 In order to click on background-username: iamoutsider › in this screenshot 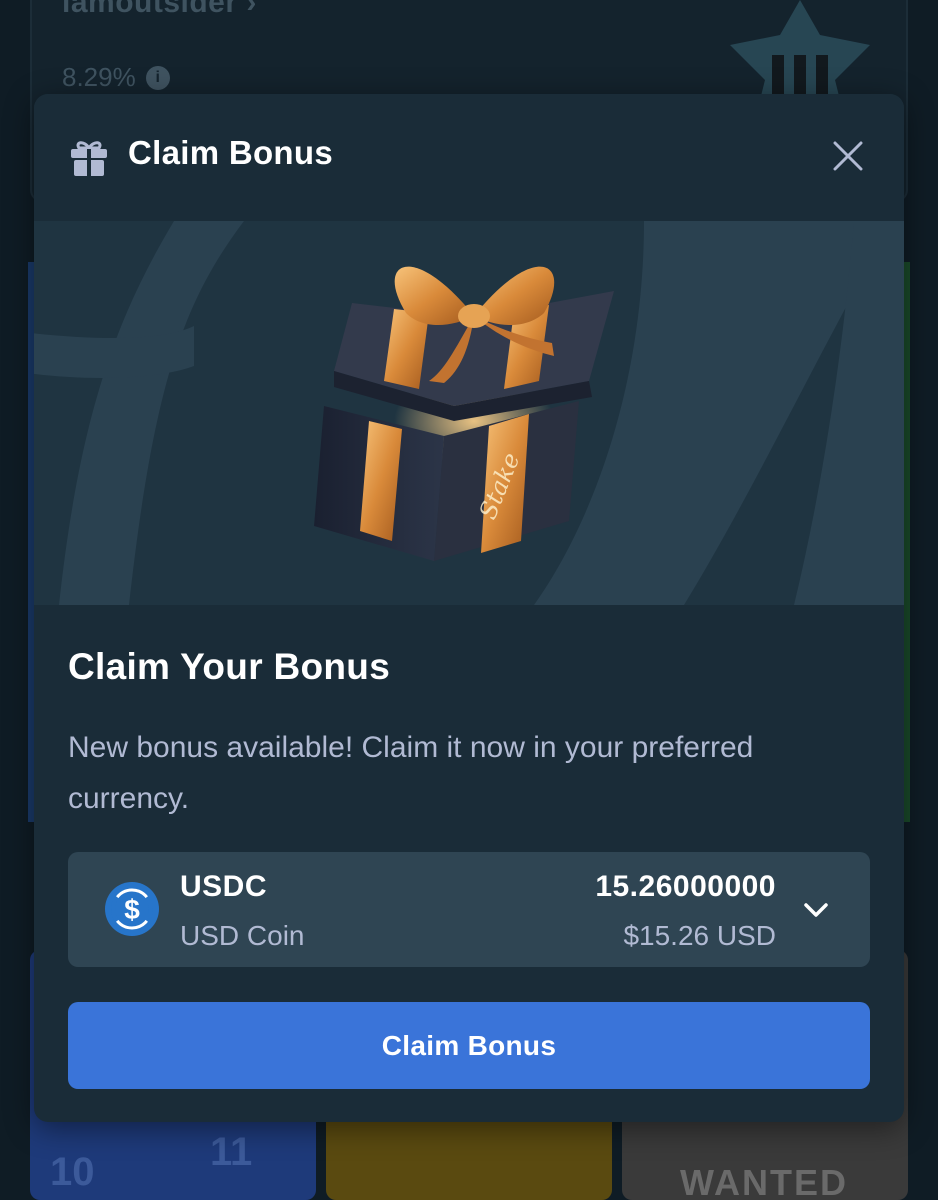, I will do `click(159, 10)`.